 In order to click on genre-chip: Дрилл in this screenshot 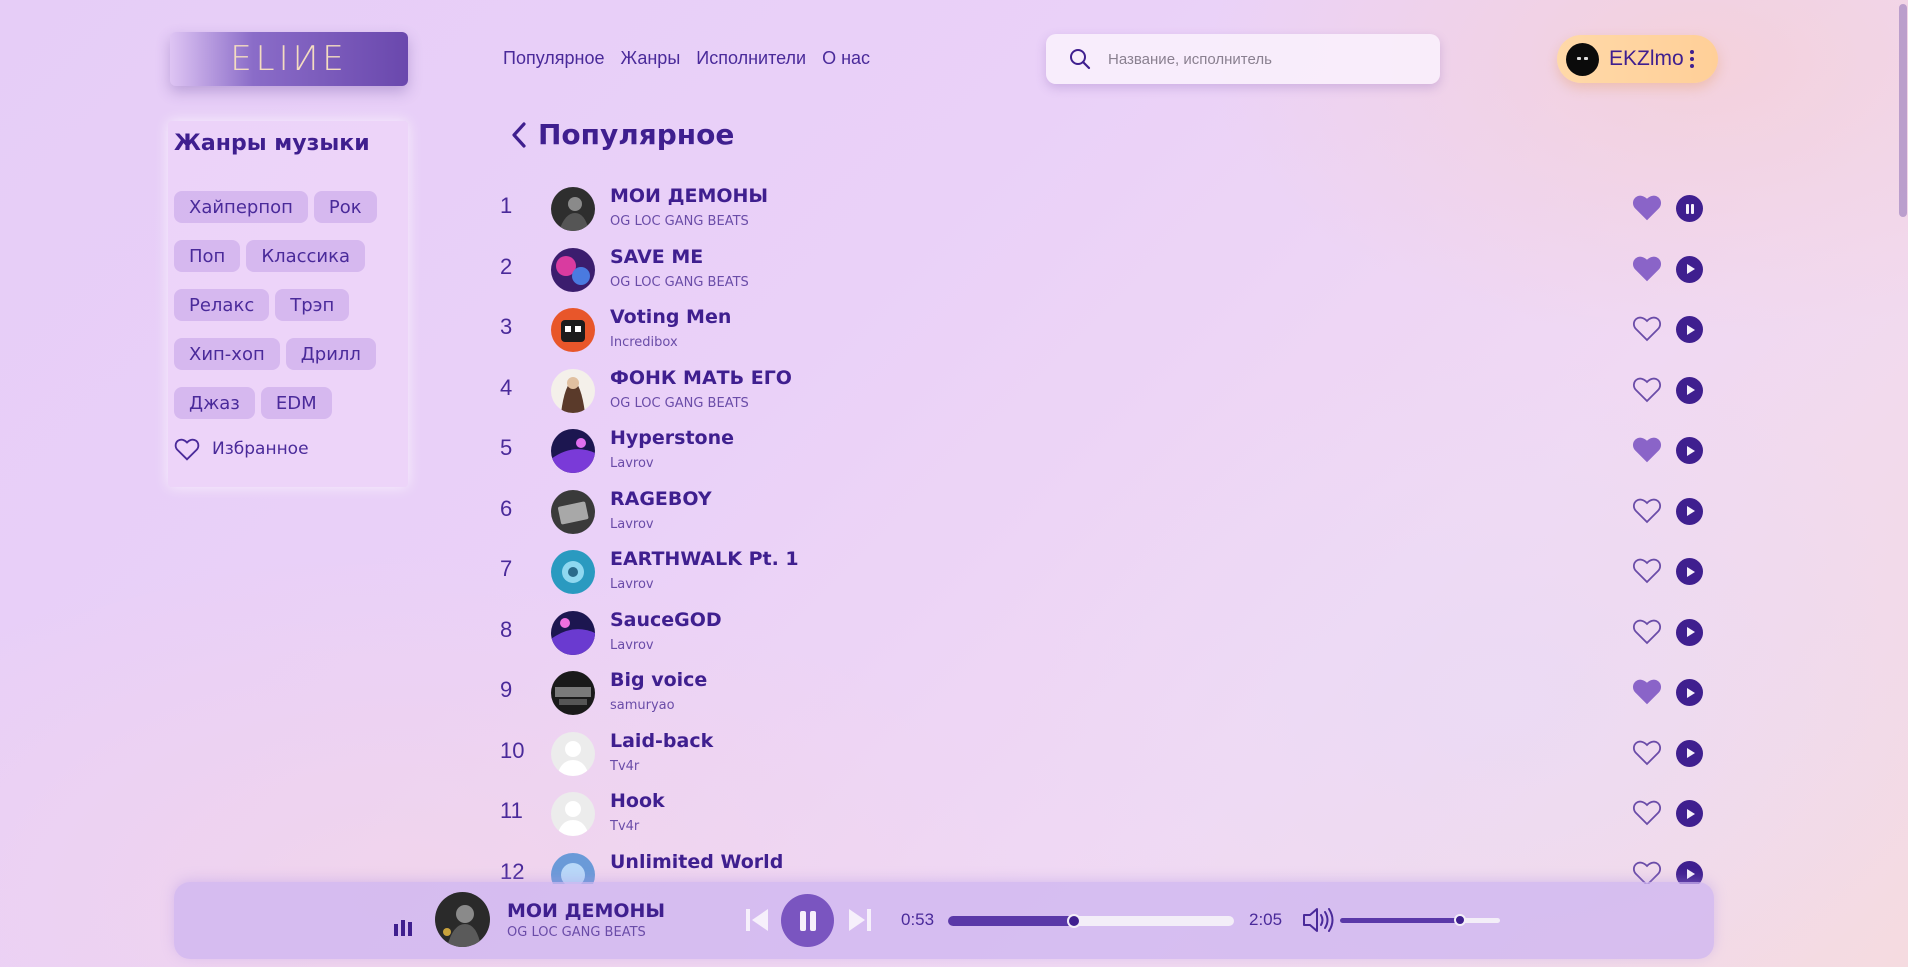, I will do `click(330, 354)`.